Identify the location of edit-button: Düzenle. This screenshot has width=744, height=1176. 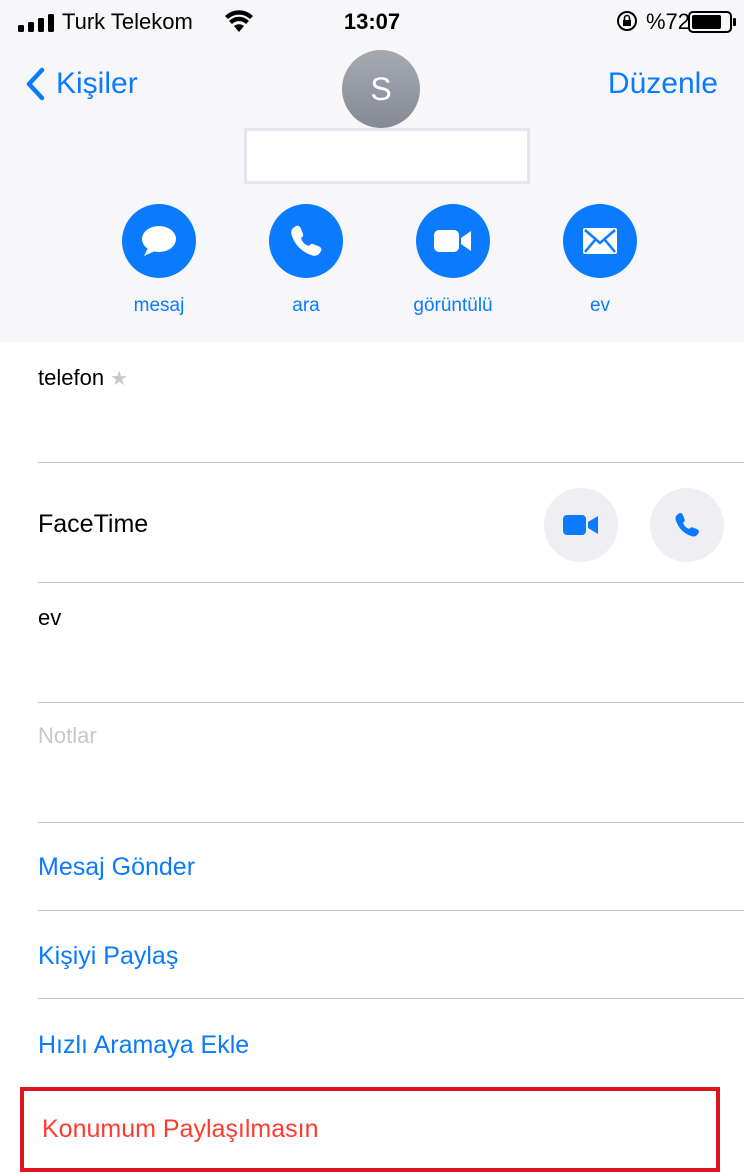
(663, 84).